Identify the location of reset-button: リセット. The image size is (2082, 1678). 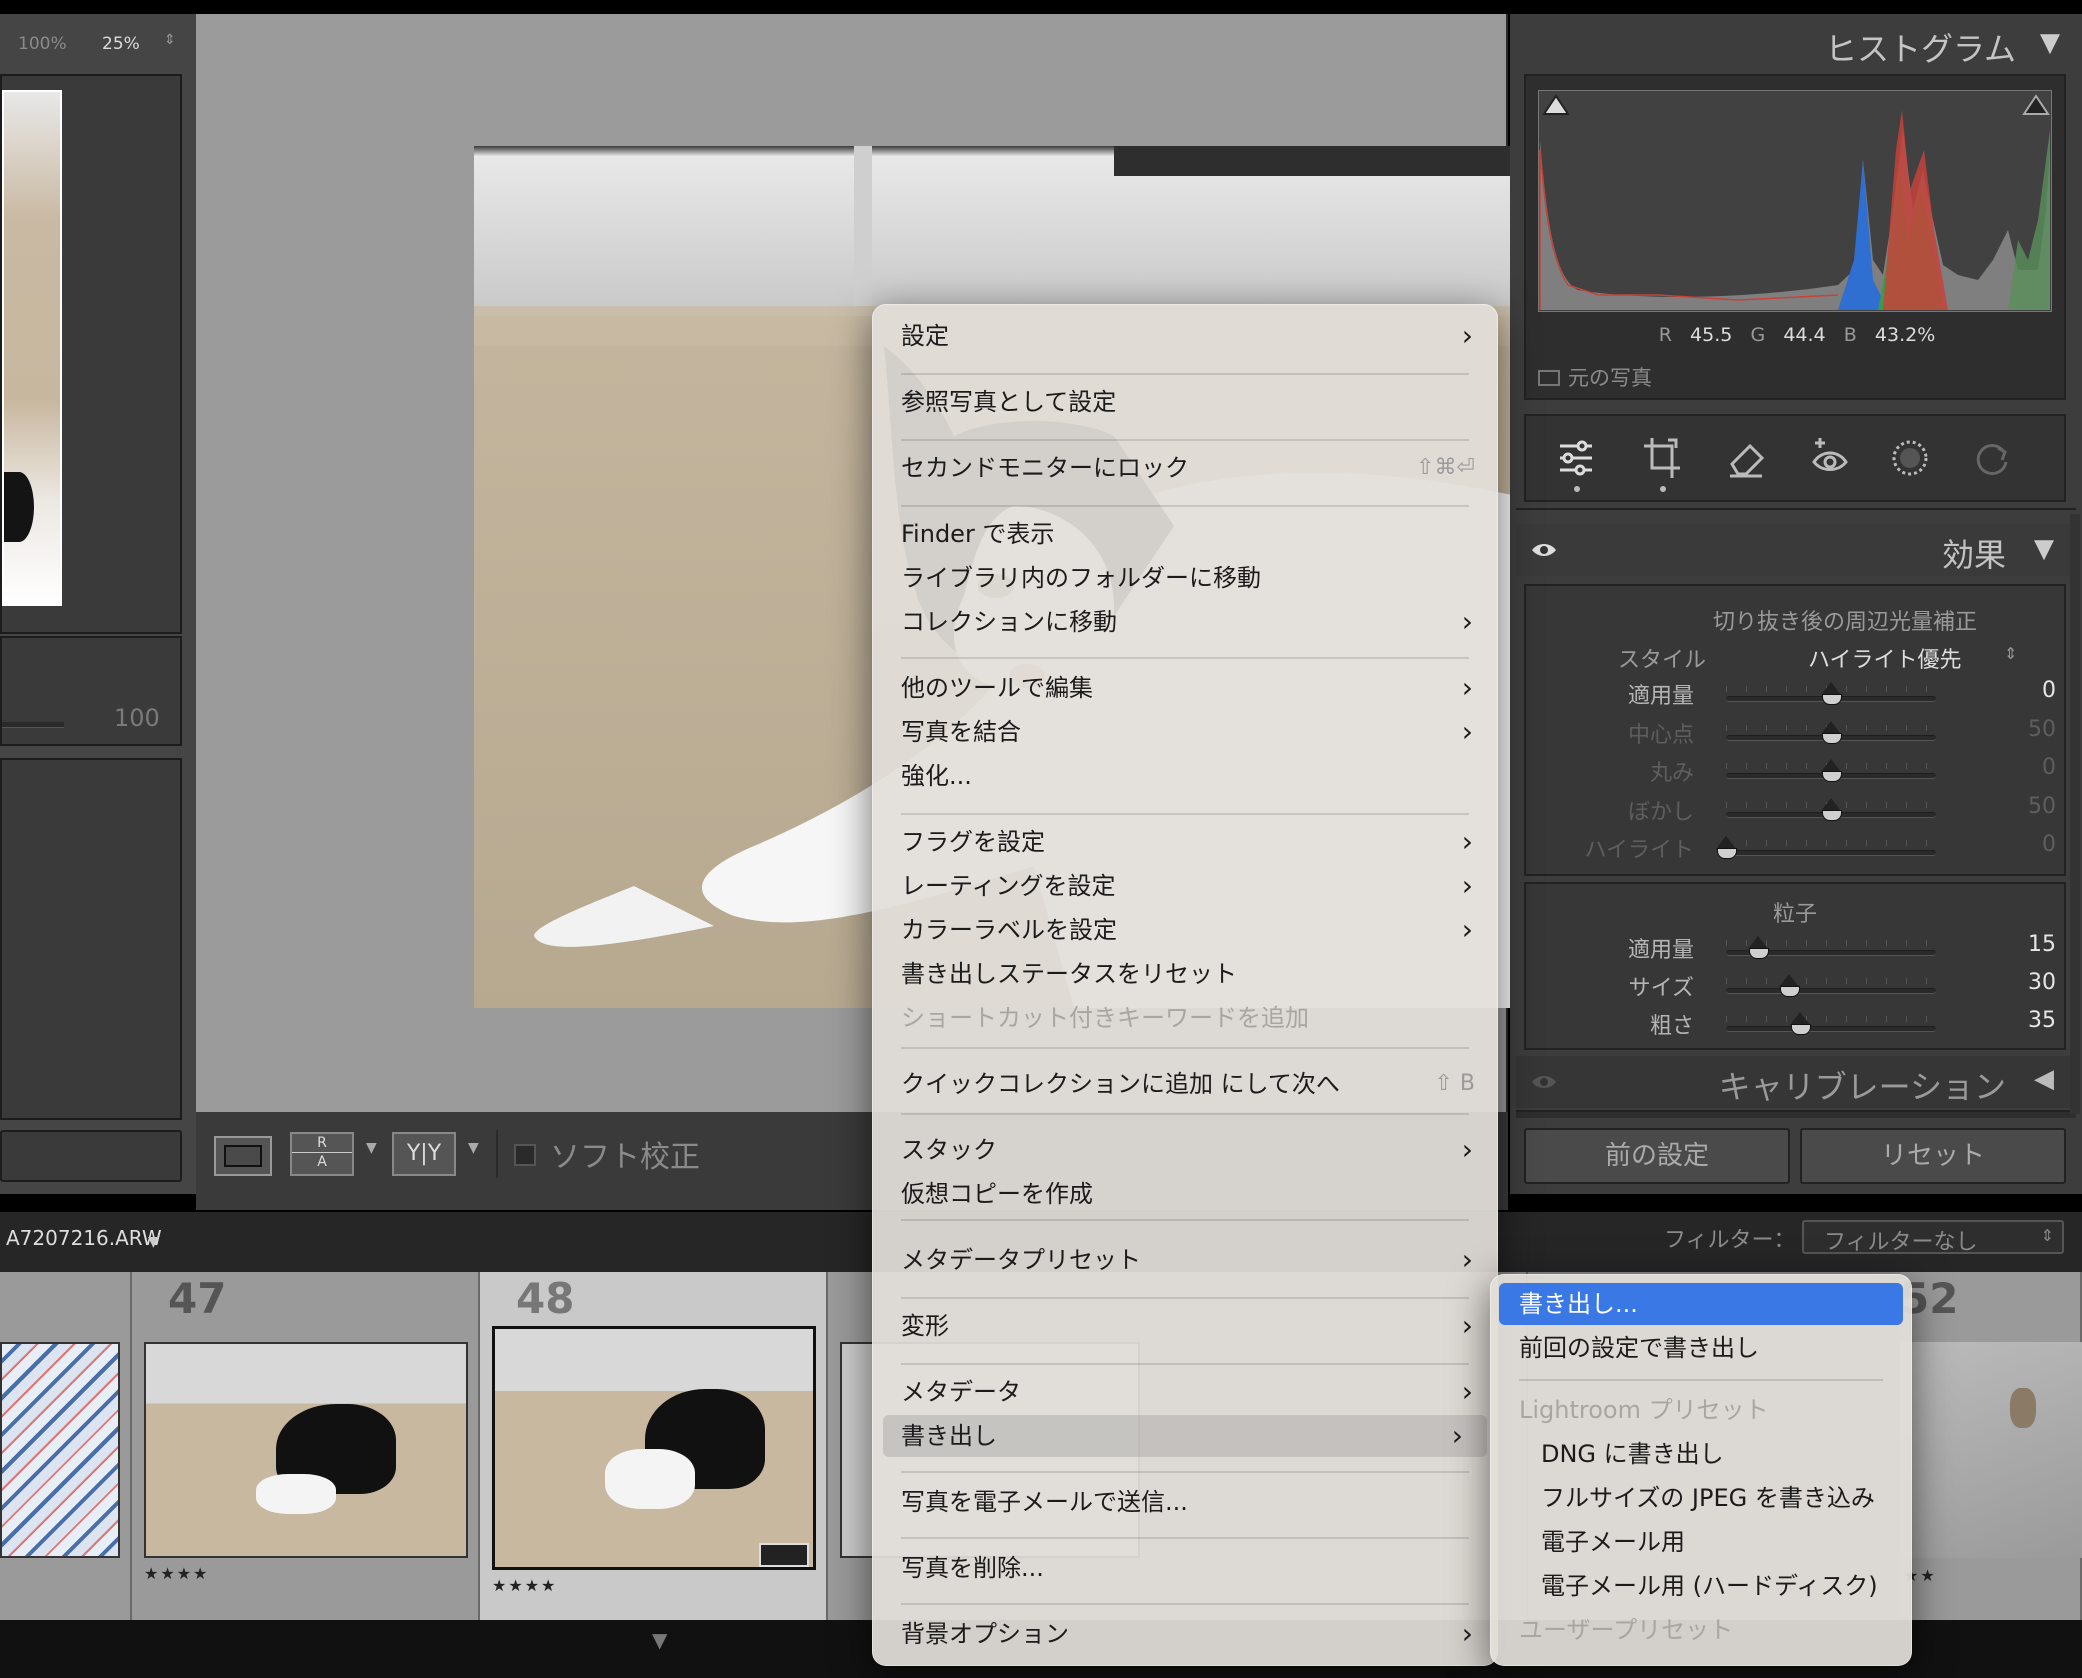
(1933, 1156).